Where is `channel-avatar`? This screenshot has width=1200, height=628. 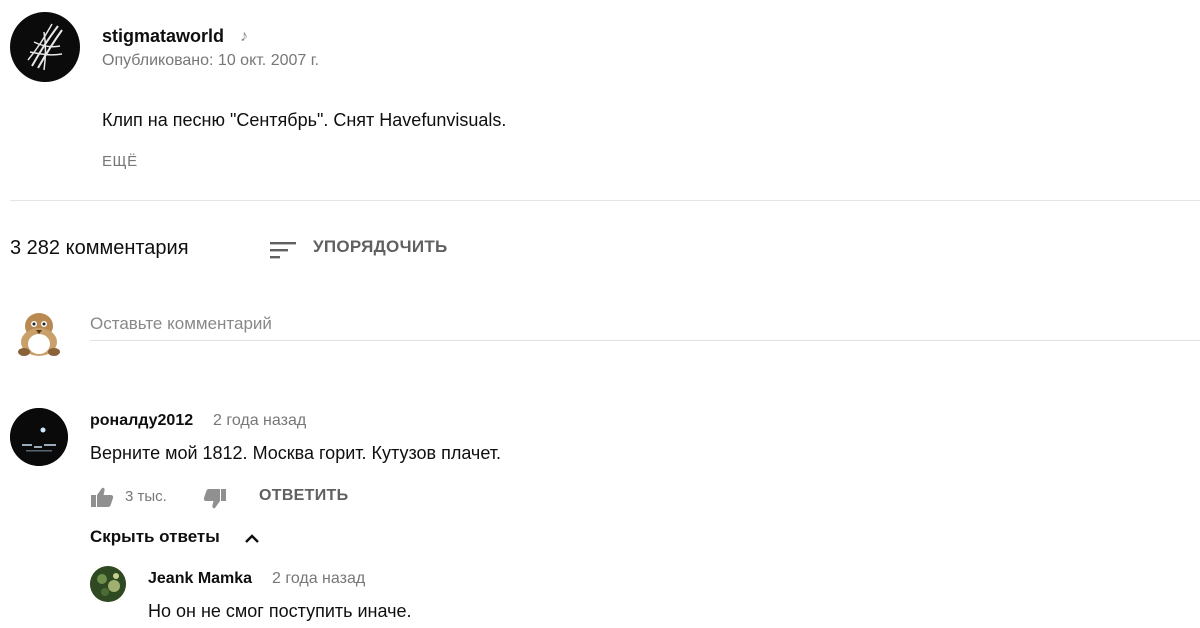 channel-avatar is located at coordinates (45, 47).